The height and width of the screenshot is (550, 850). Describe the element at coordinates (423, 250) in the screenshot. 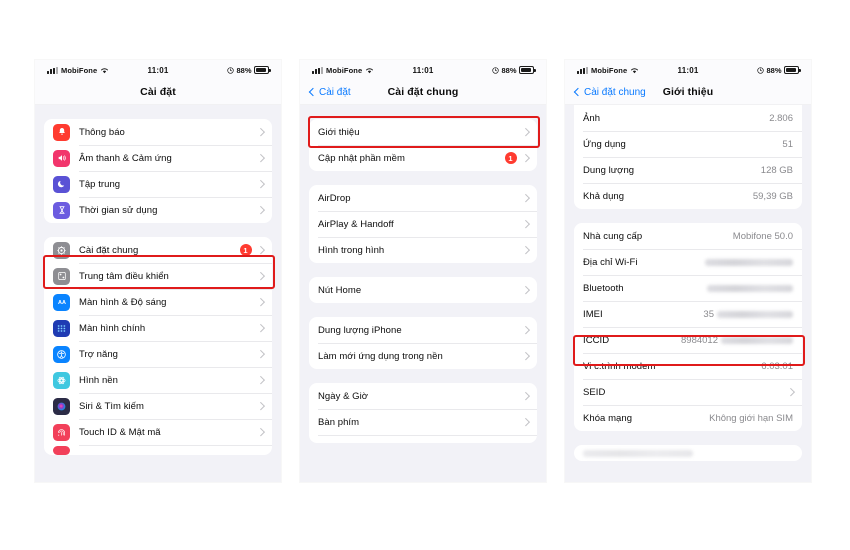

I see `general-row-picture-in-picture: Hình trong hình` at that location.